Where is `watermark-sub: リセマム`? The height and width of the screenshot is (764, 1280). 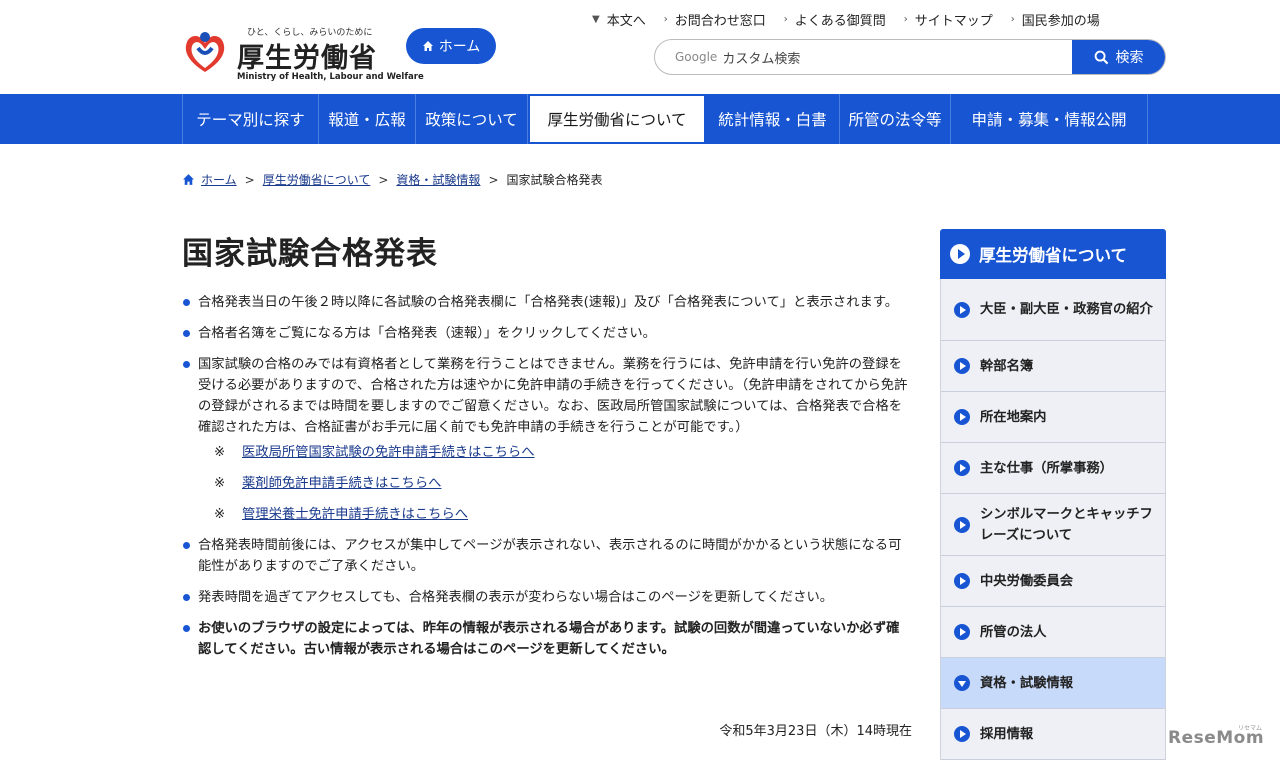
watermark-sub: リセマム is located at coordinates (1250, 728).